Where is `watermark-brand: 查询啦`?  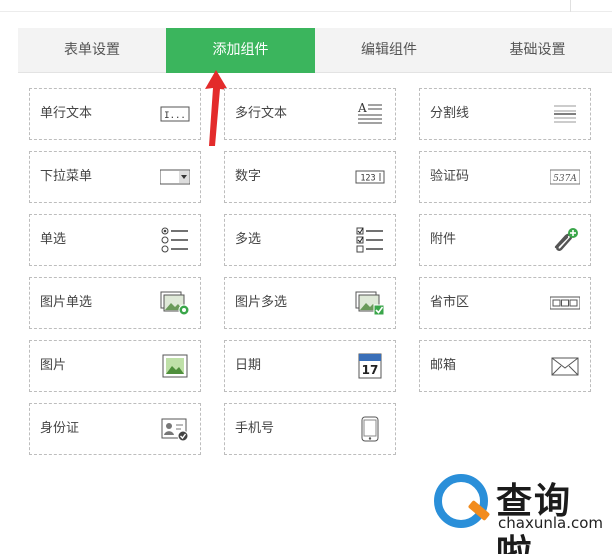
watermark-brand: 查询啦 is located at coordinates (534, 517).